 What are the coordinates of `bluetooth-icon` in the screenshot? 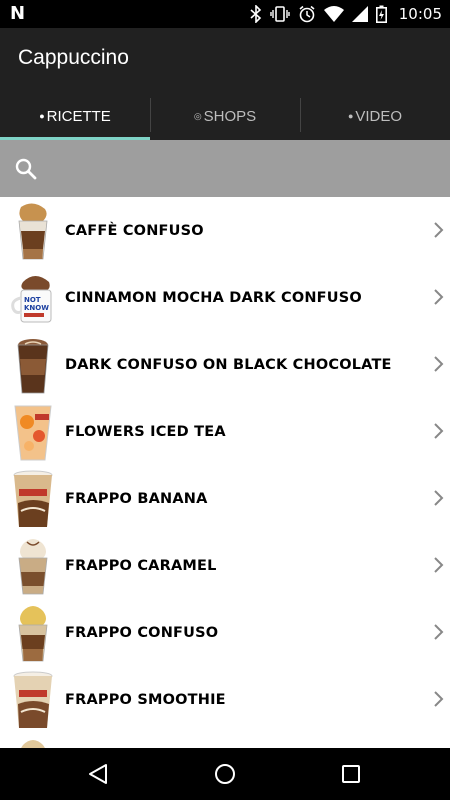 It's located at (255, 14).